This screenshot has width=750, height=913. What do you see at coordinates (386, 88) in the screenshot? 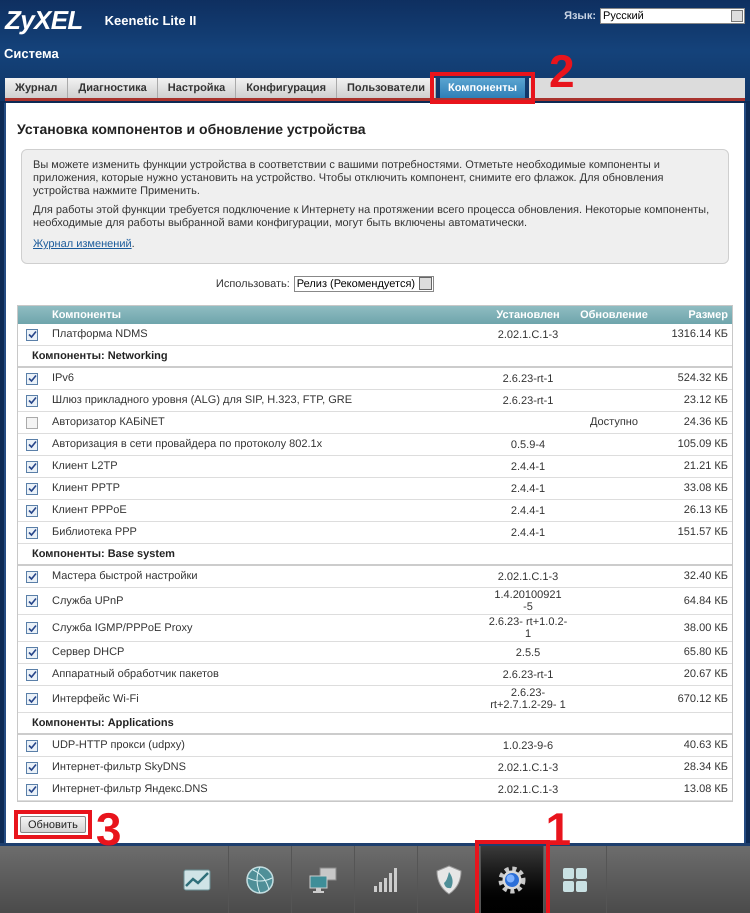
I see `tab: Пользователи` at bounding box center [386, 88].